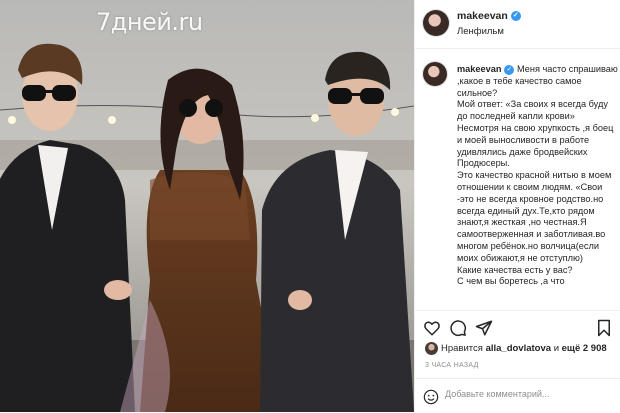 This screenshot has height=413, width=620. Describe the element at coordinates (484, 328) in the screenshot. I see `share-icon` at that location.